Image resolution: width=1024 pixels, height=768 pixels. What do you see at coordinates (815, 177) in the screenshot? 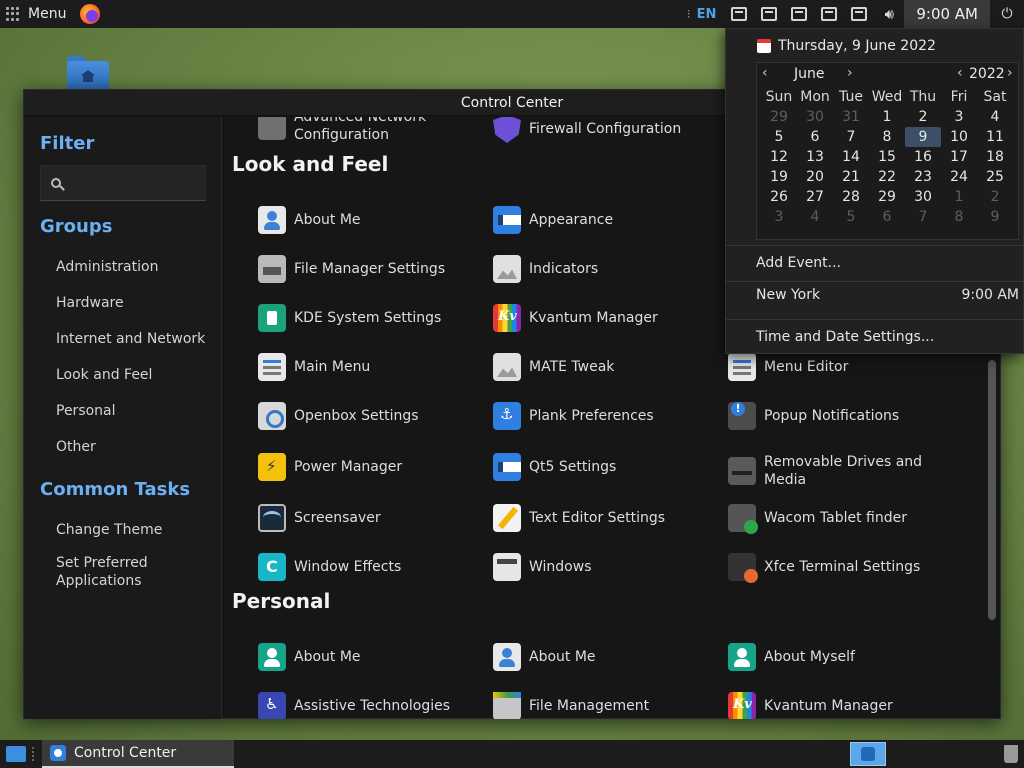
I see `calendar-day: 20` at bounding box center [815, 177].